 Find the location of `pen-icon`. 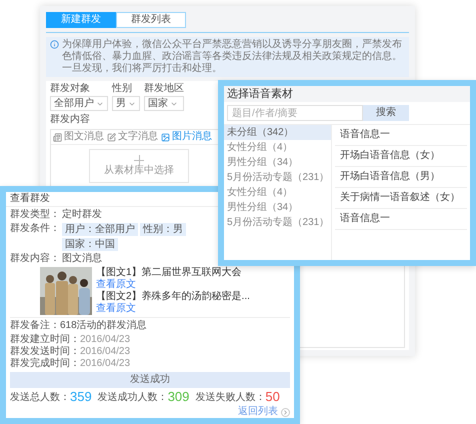

pen-icon is located at coordinates (111, 137).